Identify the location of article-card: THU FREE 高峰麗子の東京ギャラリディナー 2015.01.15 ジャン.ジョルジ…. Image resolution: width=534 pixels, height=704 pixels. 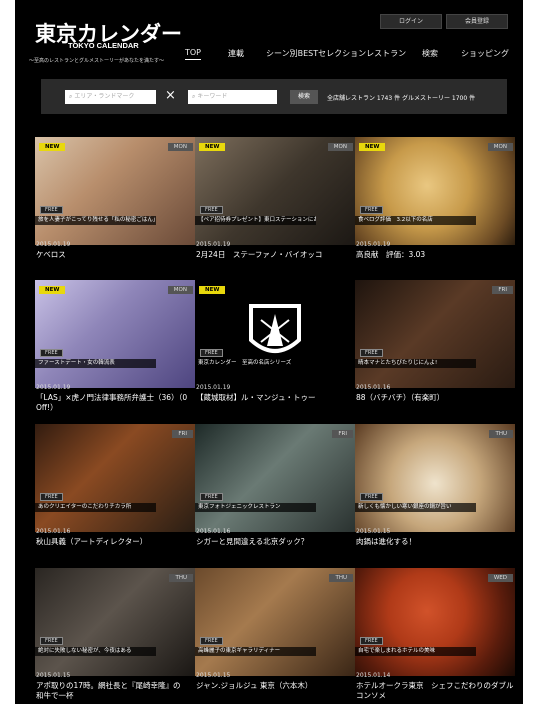
(275, 629).